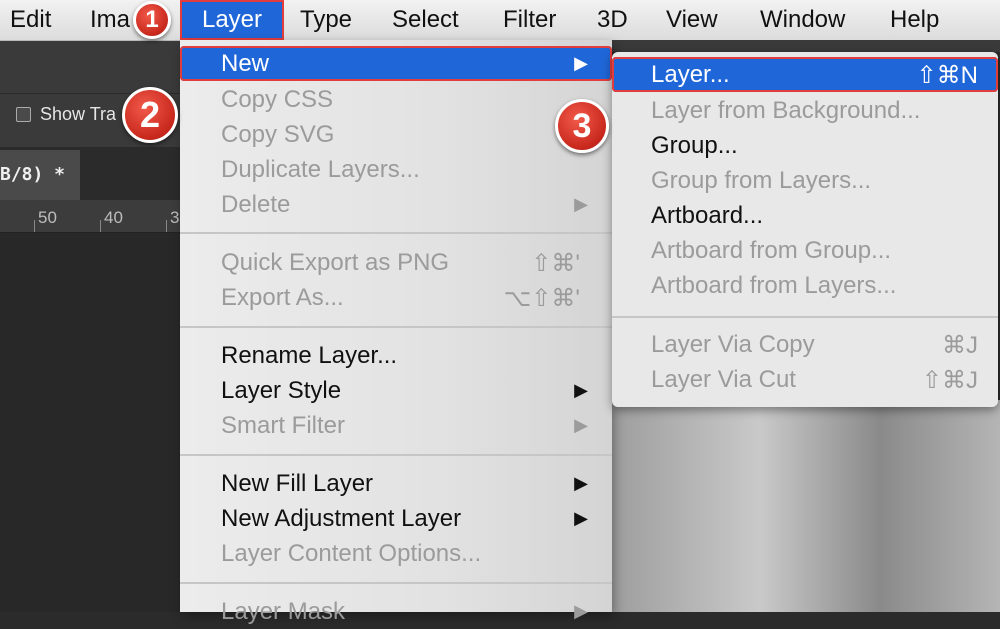 The width and height of the screenshot is (1000, 629). What do you see at coordinates (800, 46) in the screenshot?
I see `options-bar-right` at bounding box center [800, 46].